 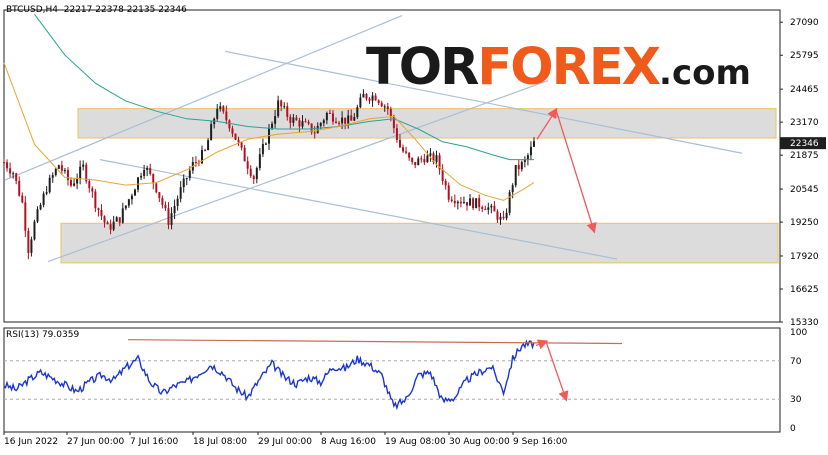 I want to click on x-tick-label: 27 Jun 00:00, so click(x=95, y=442).